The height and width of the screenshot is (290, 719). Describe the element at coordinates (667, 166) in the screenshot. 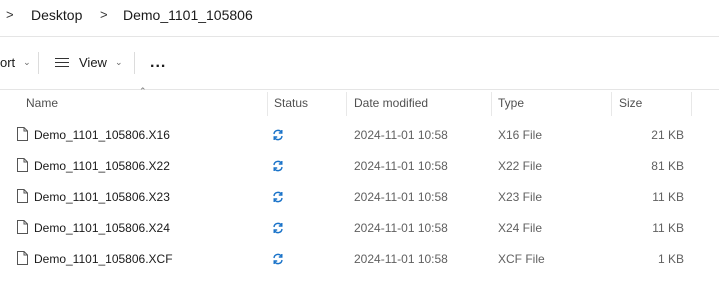

I see `file-size: 81 KB` at that location.